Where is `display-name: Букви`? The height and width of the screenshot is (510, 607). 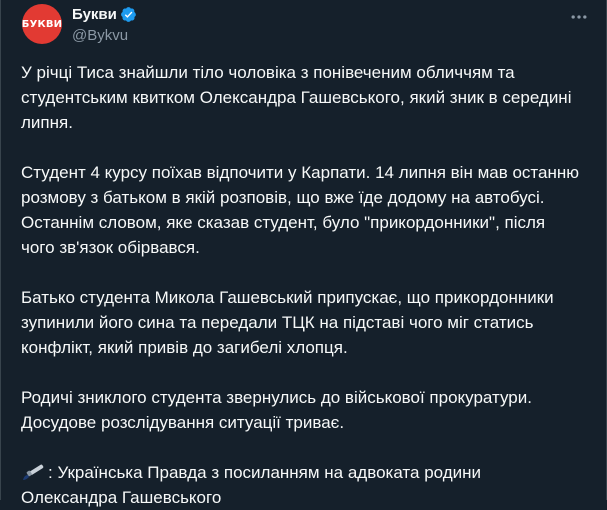
display-name: Букви is located at coordinates (94, 14).